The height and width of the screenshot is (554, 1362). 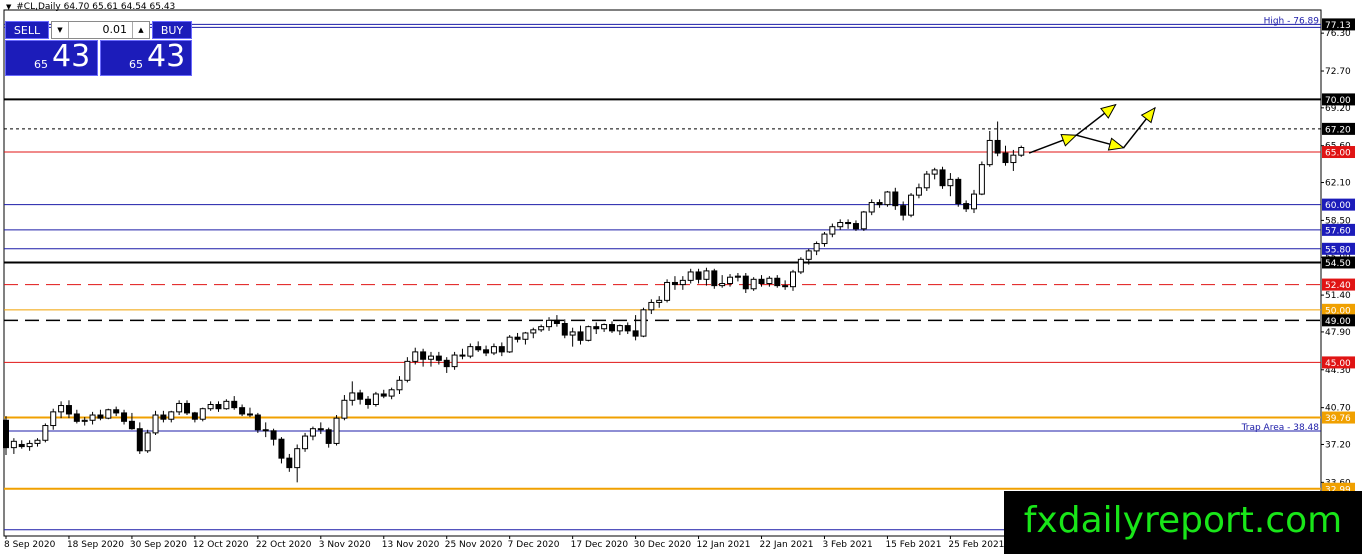 What do you see at coordinates (51, 57) in the screenshot?
I see `sell-price: 65 43` at bounding box center [51, 57].